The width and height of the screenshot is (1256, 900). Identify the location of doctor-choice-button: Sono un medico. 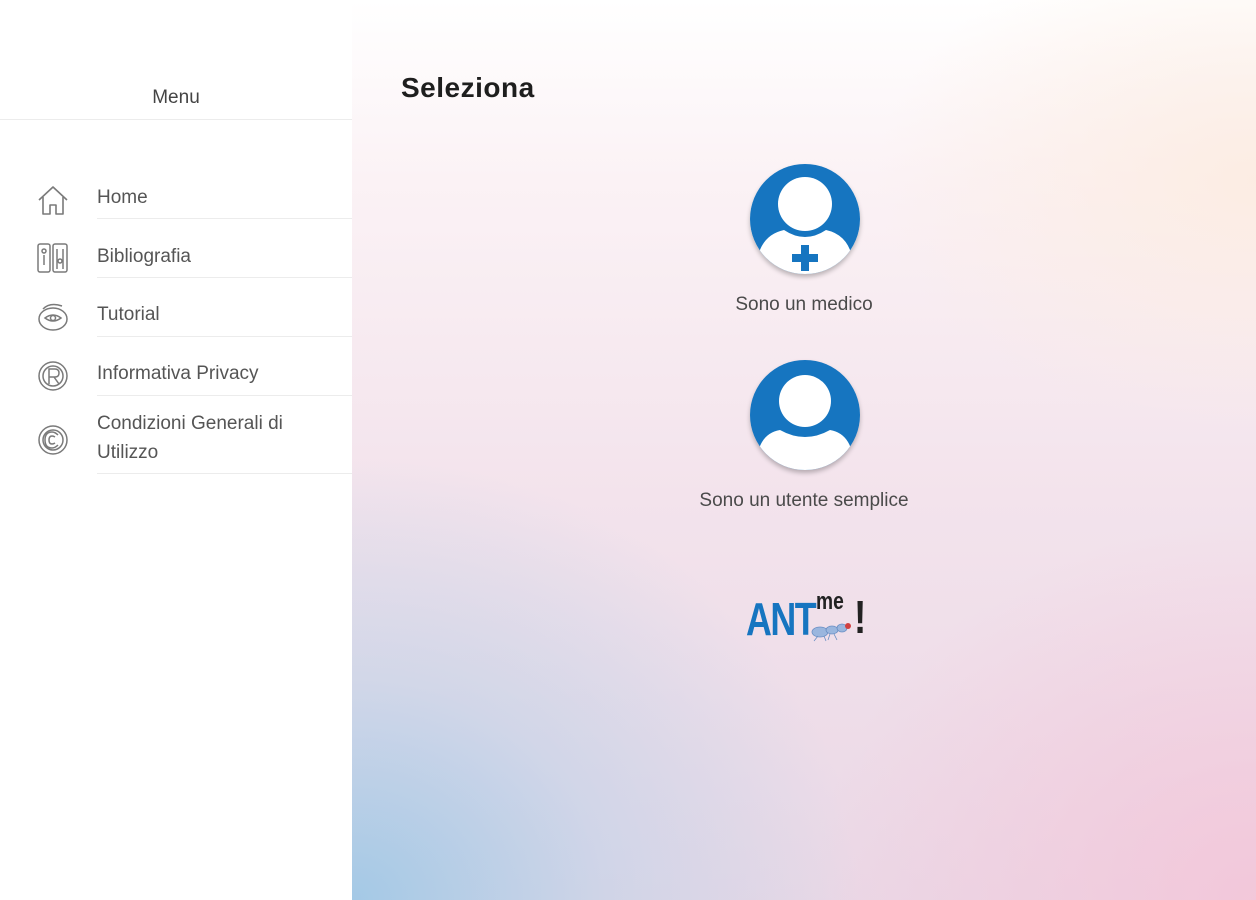
(804, 244).